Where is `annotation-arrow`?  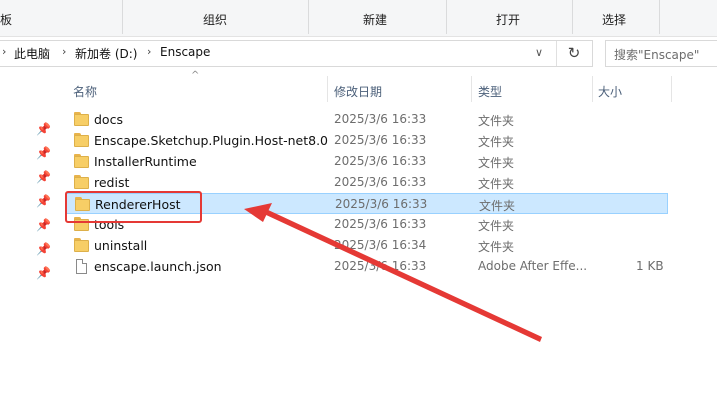
annotation-arrow is located at coordinates (393, 272).